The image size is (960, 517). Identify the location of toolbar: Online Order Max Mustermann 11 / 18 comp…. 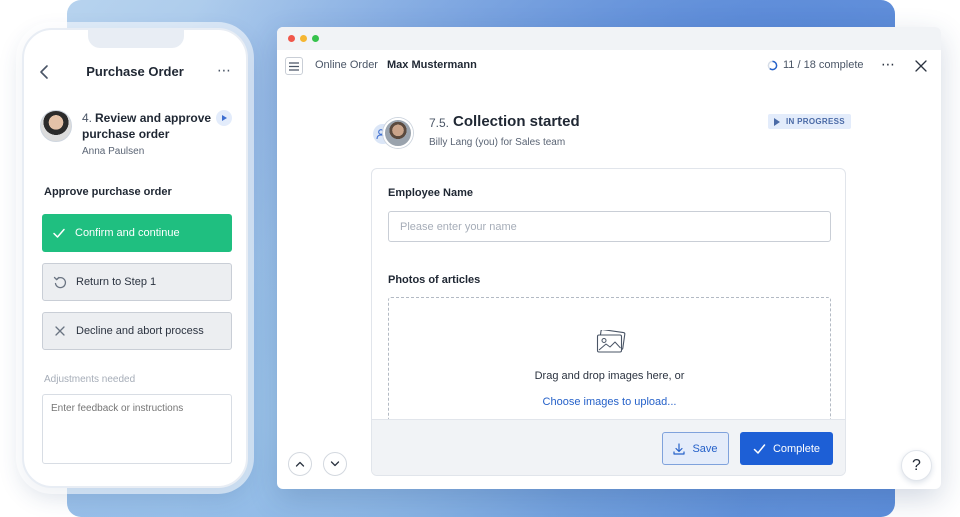
(609, 66).